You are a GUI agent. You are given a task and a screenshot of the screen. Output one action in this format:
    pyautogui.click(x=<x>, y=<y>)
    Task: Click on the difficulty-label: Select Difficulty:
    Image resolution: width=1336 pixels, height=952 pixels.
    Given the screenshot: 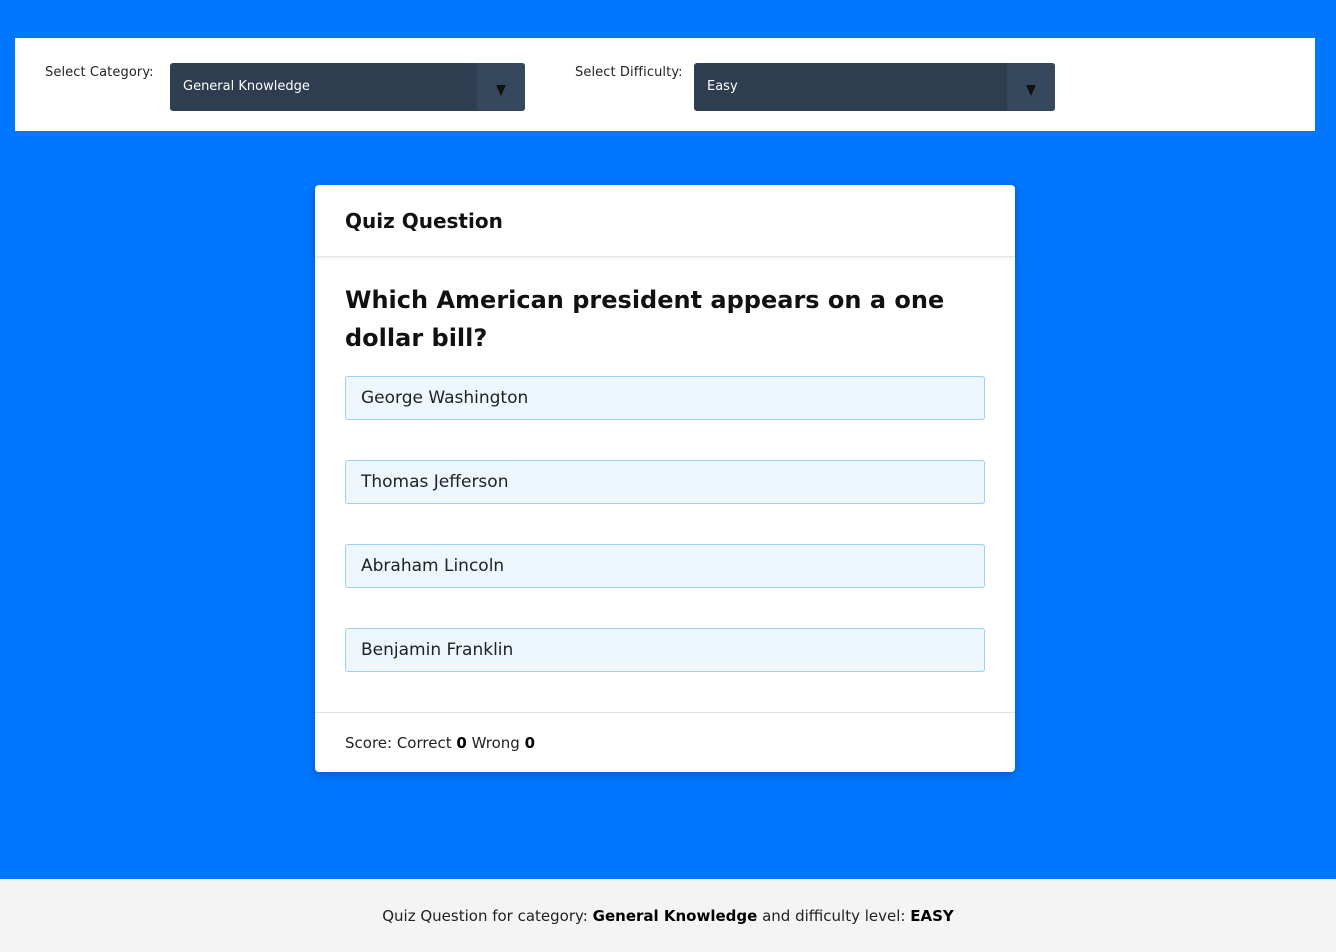 What is the action you would take?
    pyautogui.click(x=629, y=72)
    